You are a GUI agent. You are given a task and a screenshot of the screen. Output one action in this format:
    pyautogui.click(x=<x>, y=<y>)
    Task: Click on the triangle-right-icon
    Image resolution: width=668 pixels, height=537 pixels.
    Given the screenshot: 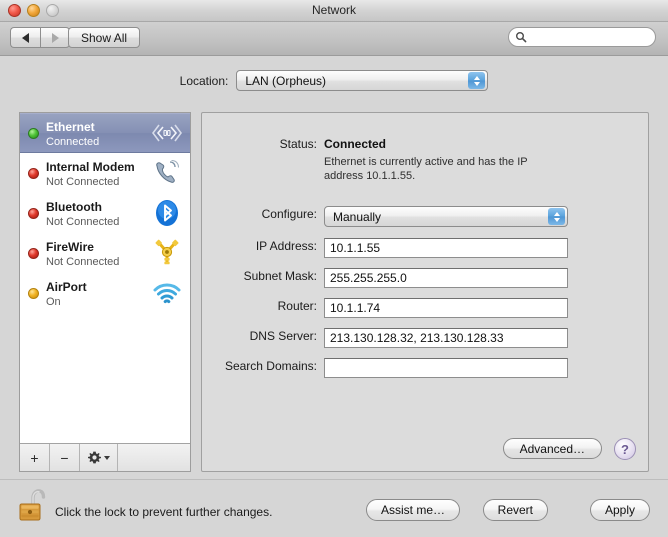 What is the action you would take?
    pyautogui.click(x=55, y=37)
    